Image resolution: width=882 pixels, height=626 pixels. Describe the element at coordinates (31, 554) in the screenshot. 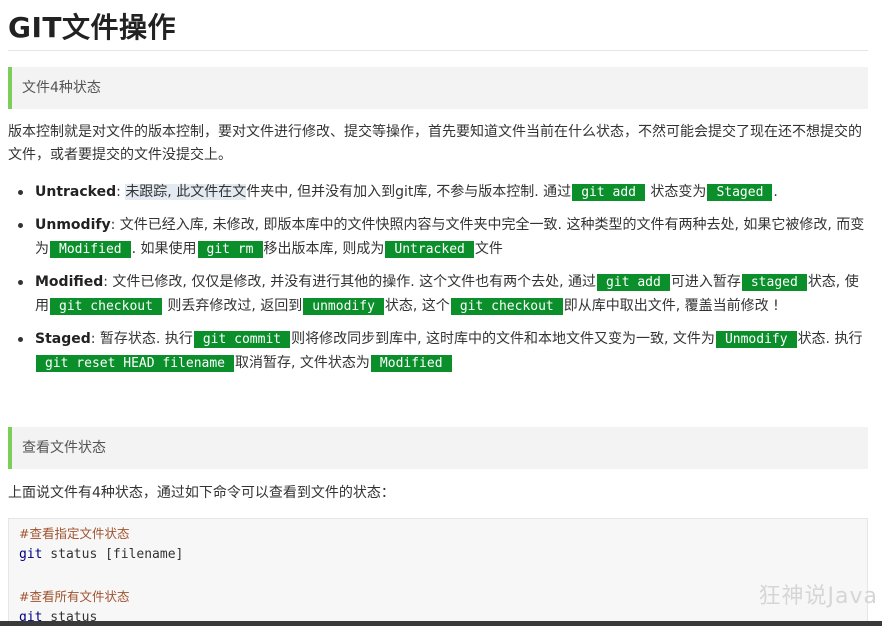

I see `code-keyword: git` at that location.